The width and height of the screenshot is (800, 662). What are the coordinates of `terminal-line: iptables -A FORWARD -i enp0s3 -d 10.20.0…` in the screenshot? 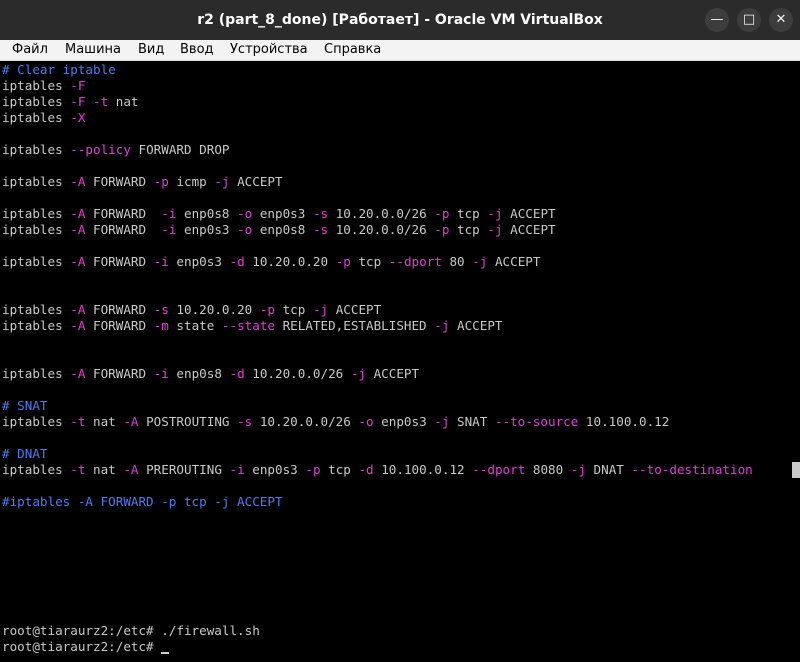 It's located at (271, 262).